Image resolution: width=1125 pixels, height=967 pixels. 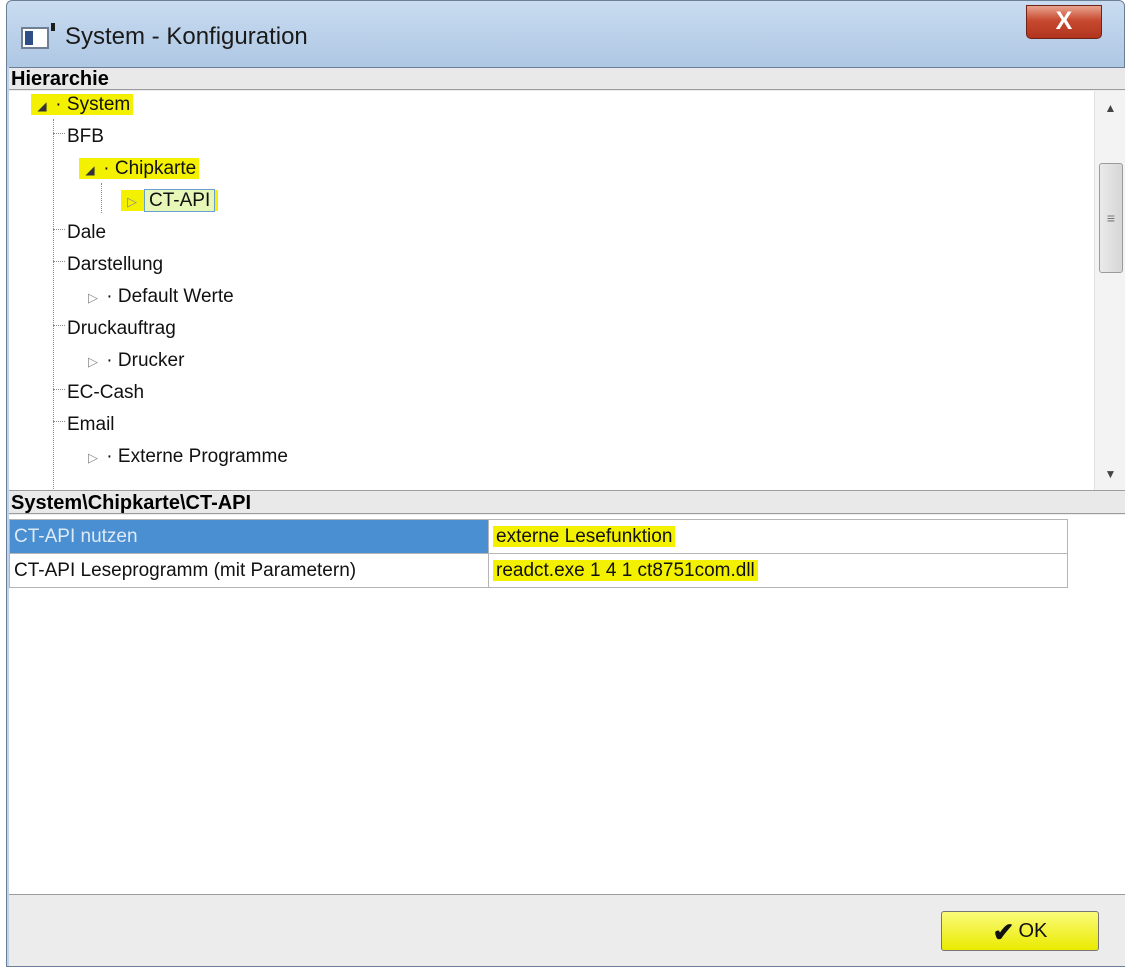 I want to click on app-icon, so click(x=38, y=36).